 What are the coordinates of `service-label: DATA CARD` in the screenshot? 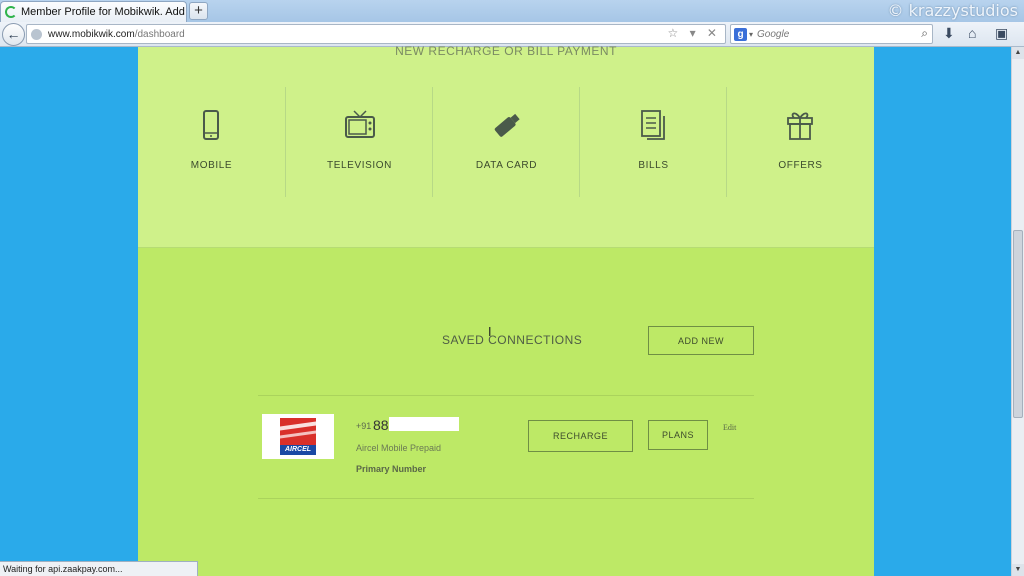 It's located at (506, 165).